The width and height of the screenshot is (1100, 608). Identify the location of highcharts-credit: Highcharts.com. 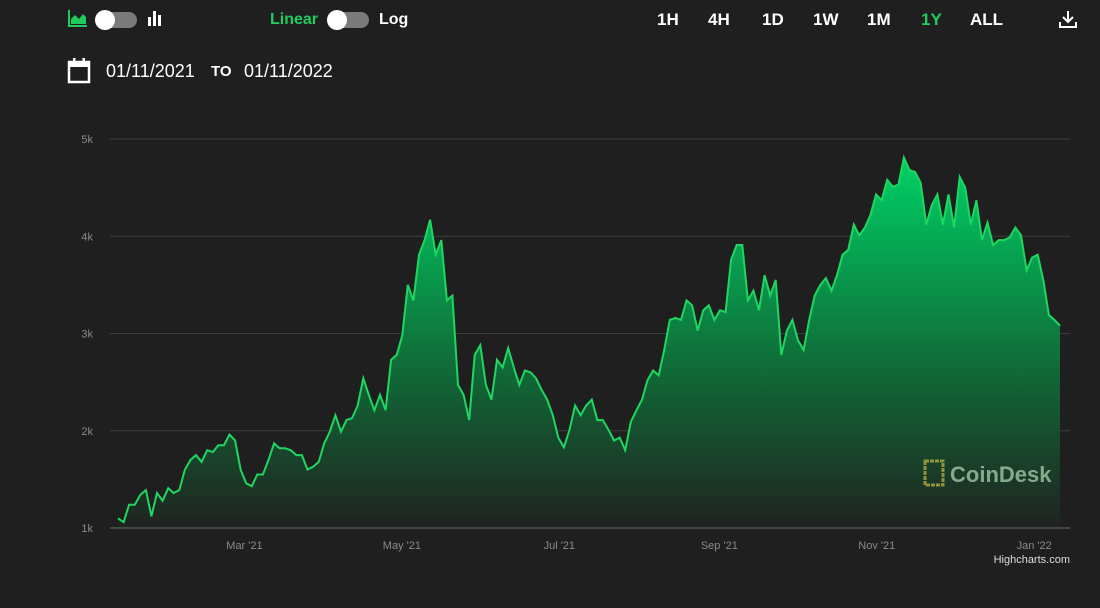
(1032, 560).